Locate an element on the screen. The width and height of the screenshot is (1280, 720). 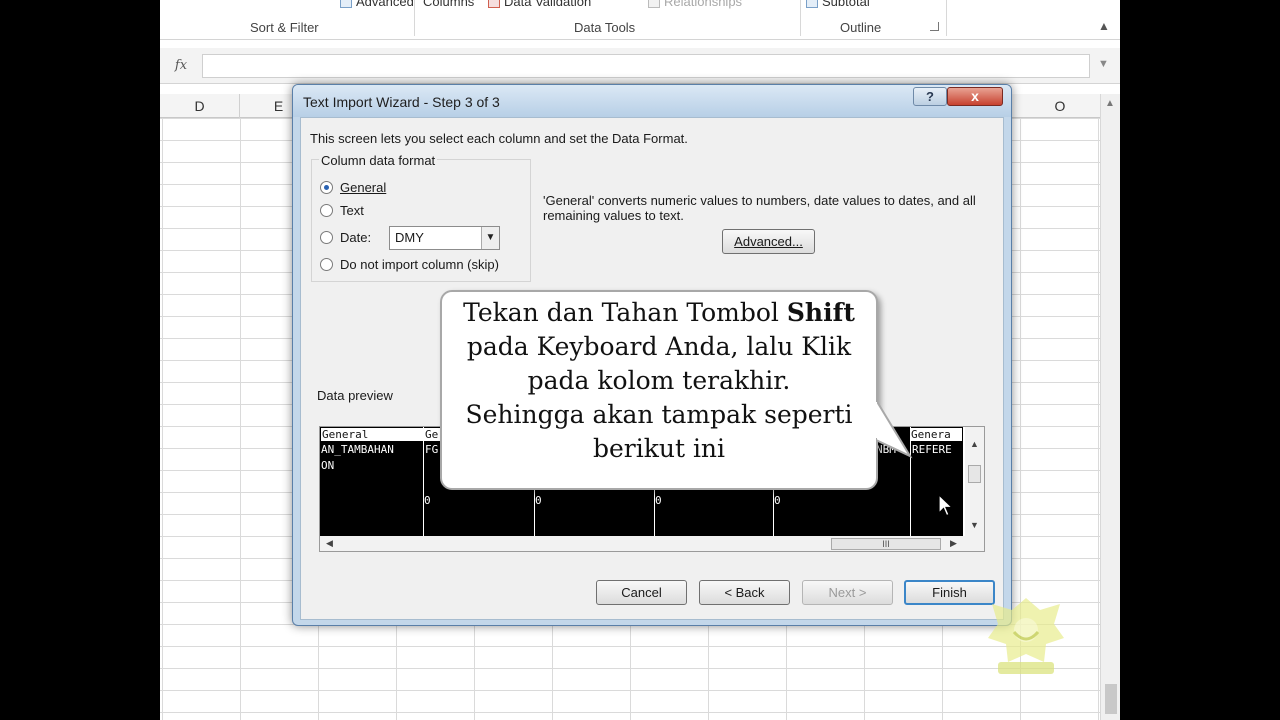
preview-cell: AN_TAMBAHAN is located at coordinates (357, 449).